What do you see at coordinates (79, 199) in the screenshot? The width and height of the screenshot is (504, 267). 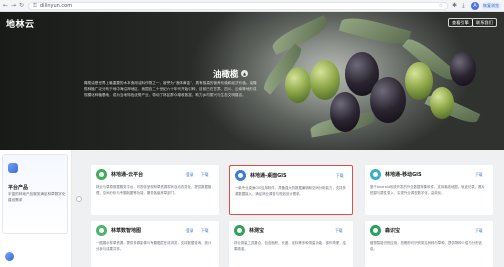 I see `carousel-dot` at bounding box center [79, 199].